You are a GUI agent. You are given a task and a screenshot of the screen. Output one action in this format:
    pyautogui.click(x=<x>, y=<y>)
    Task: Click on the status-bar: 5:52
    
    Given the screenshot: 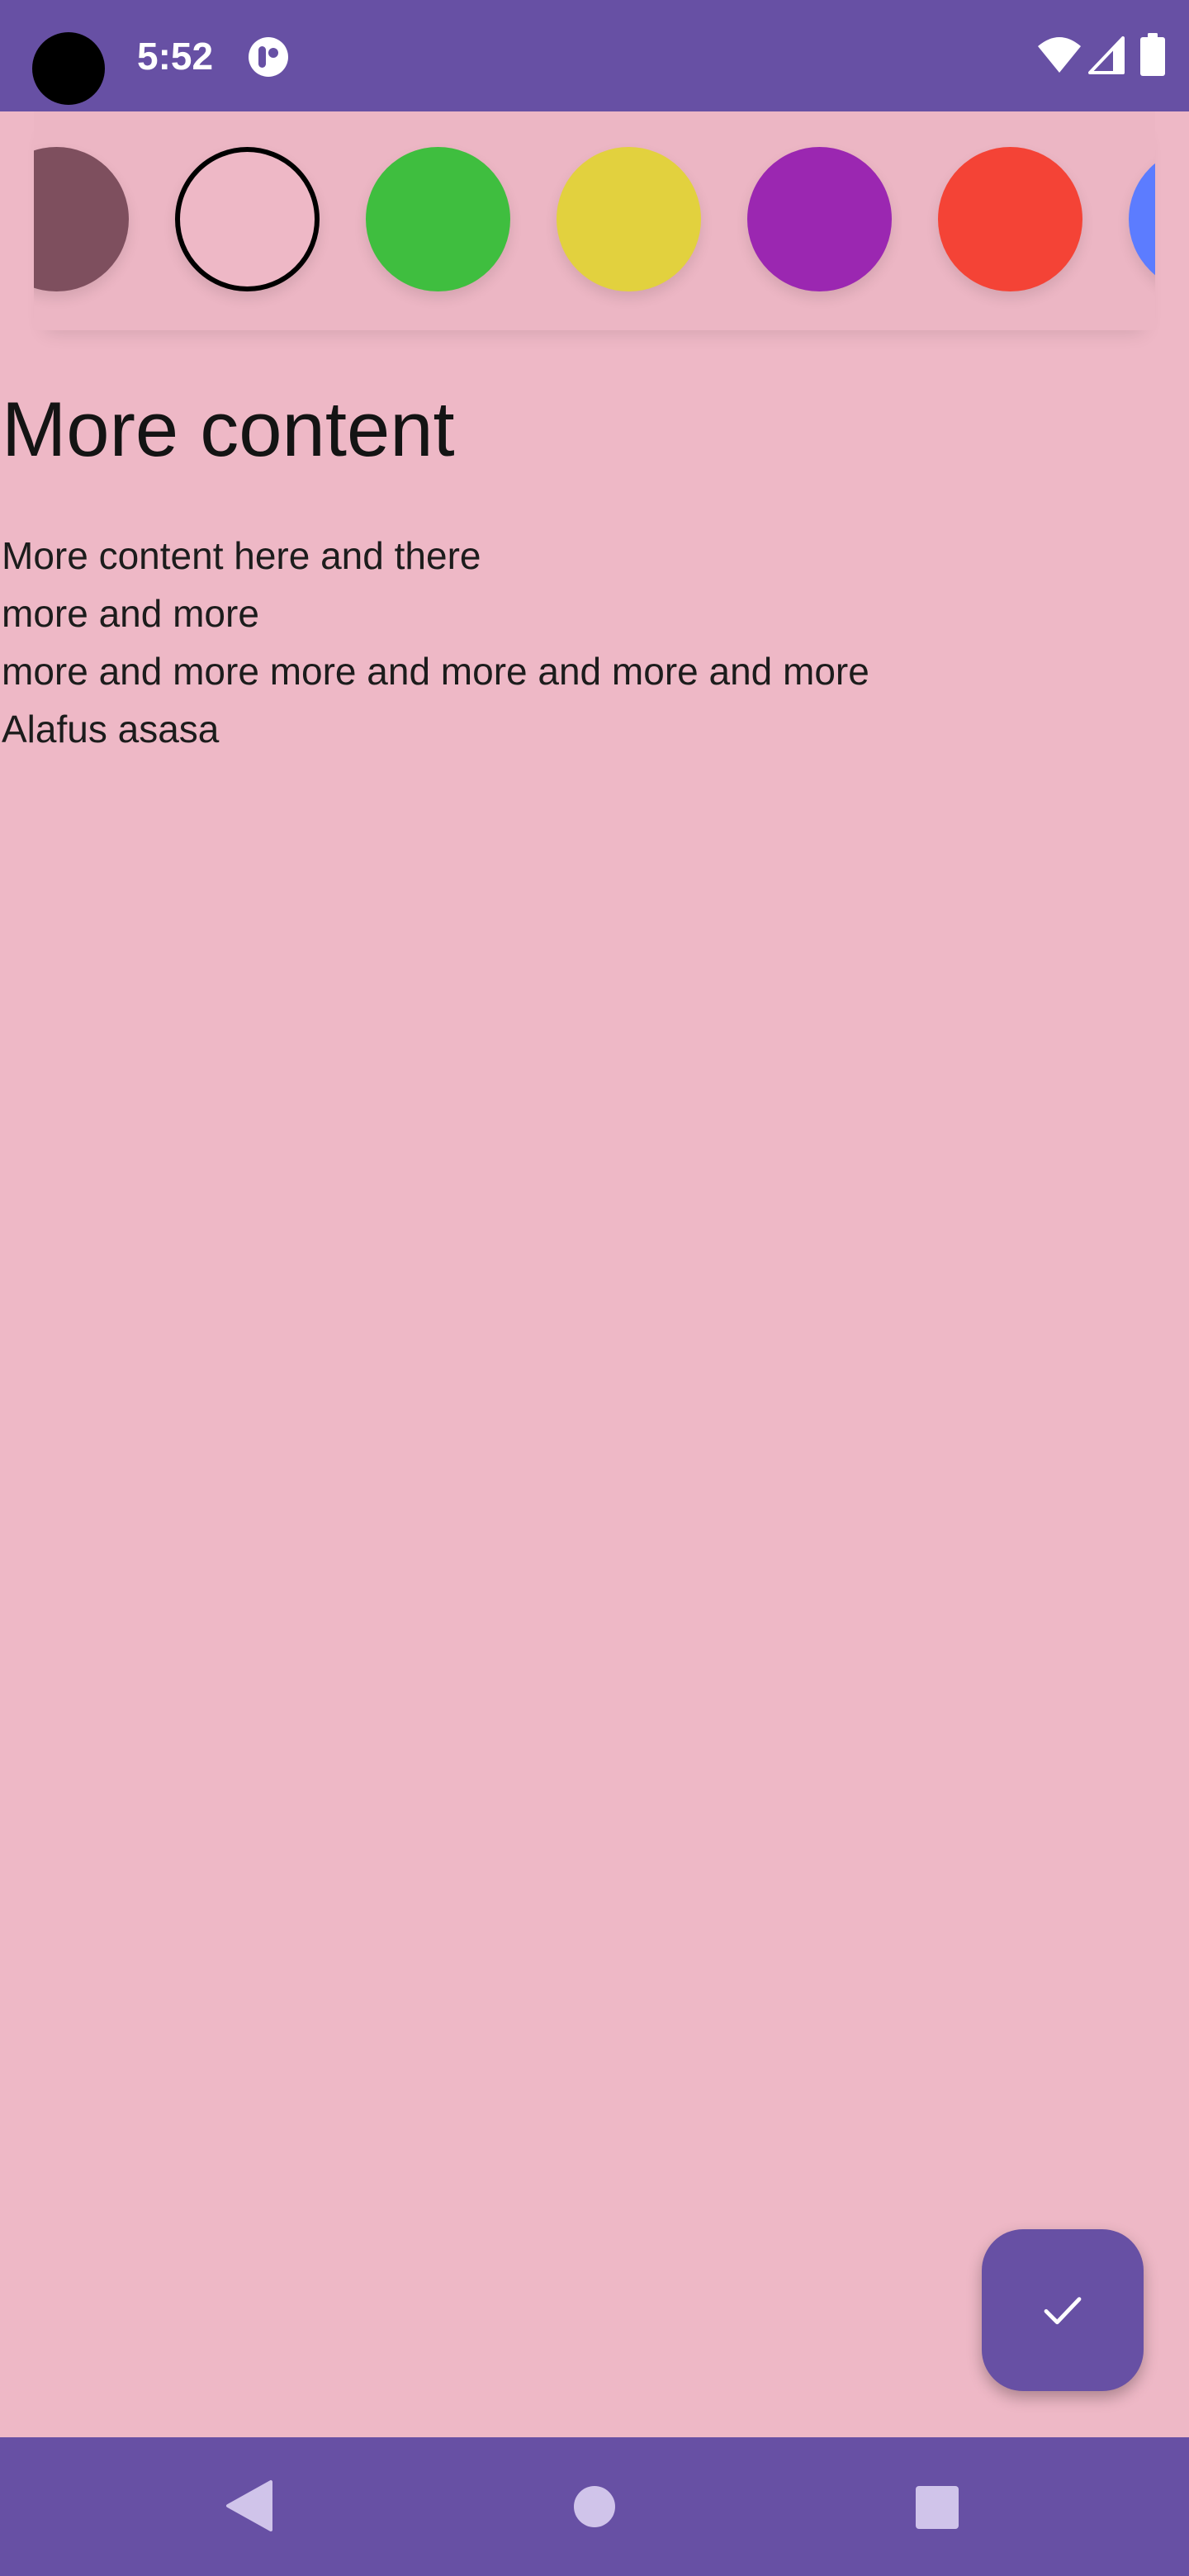 What is the action you would take?
    pyautogui.click(x=594, y=55)
    